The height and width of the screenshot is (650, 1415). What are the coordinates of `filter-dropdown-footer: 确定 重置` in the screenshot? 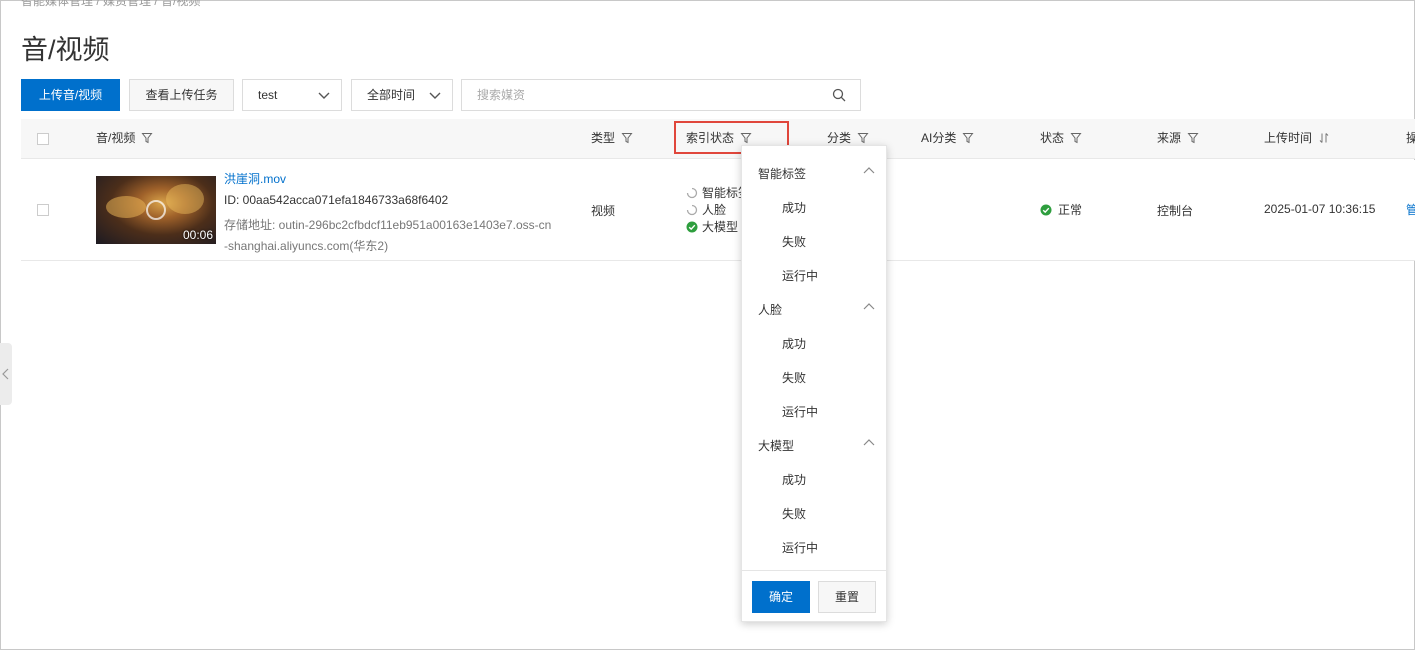 It's located at (814, 596).